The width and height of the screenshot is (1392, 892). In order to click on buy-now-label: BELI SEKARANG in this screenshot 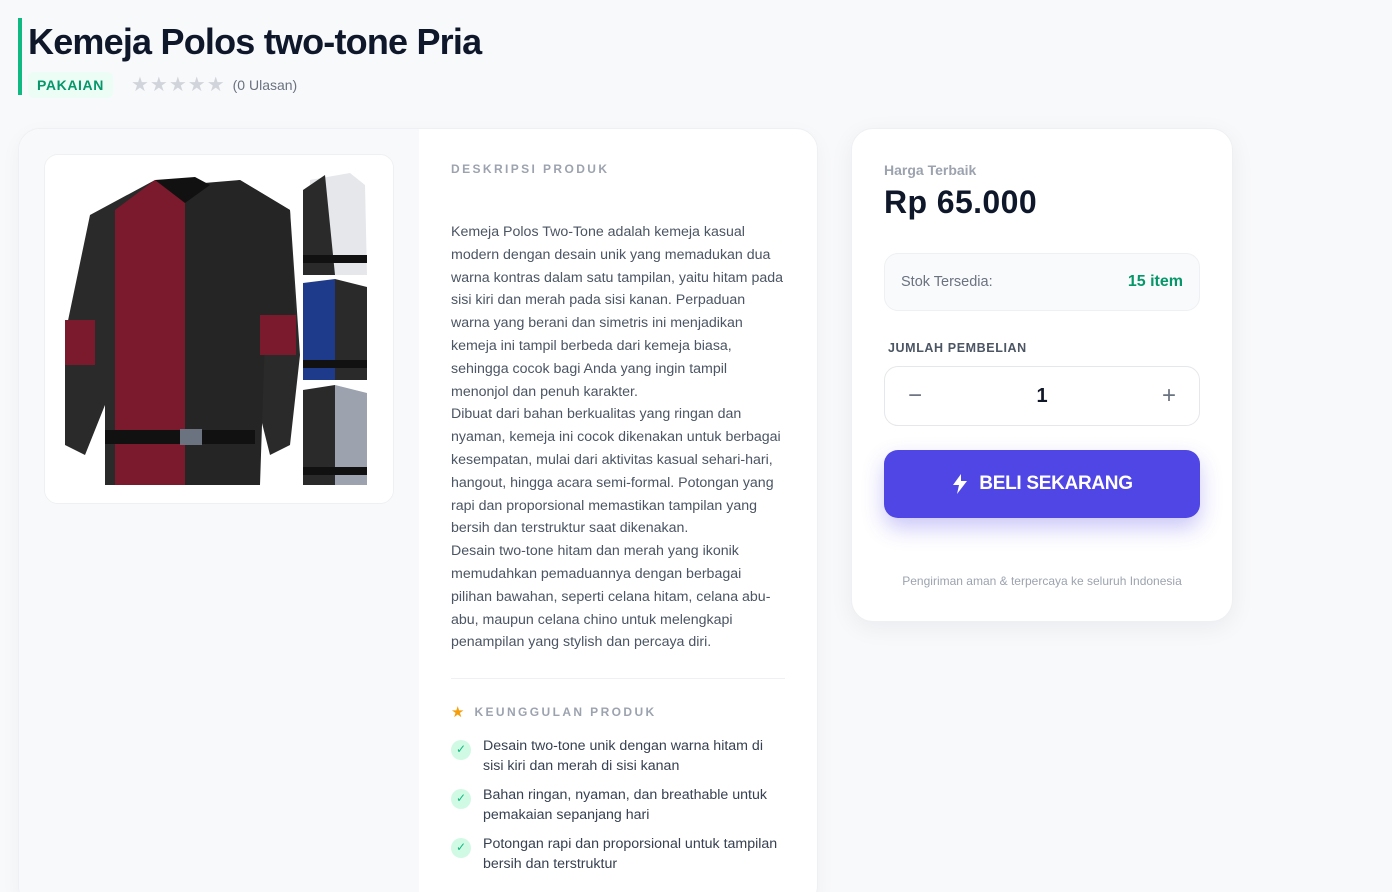, I will do `click(1056, 483)`.